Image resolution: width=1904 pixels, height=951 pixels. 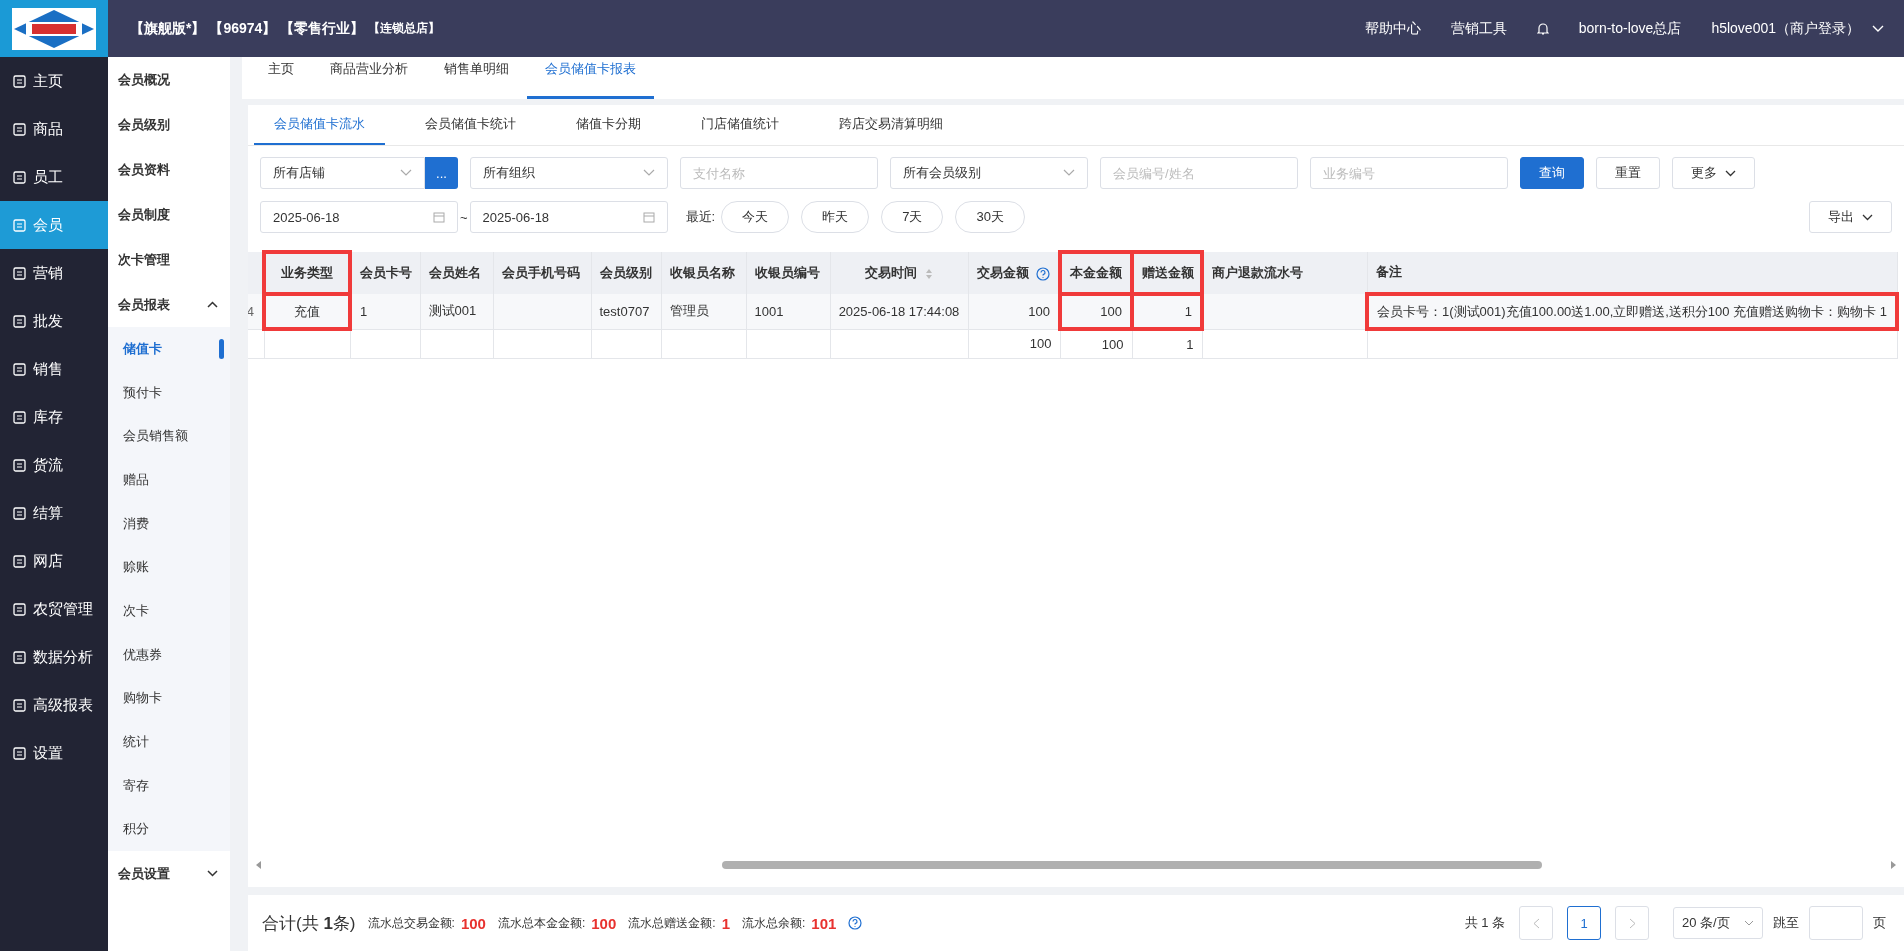 I want to click on sidebar-item: 商品, so click(x=54, y=129).